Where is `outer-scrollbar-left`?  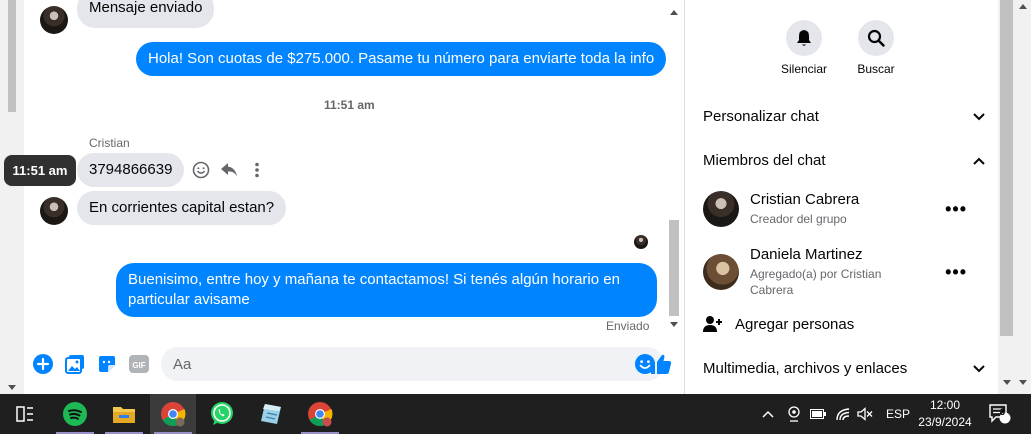
outer-scrollbar-left is located at coordinates (12, 197).